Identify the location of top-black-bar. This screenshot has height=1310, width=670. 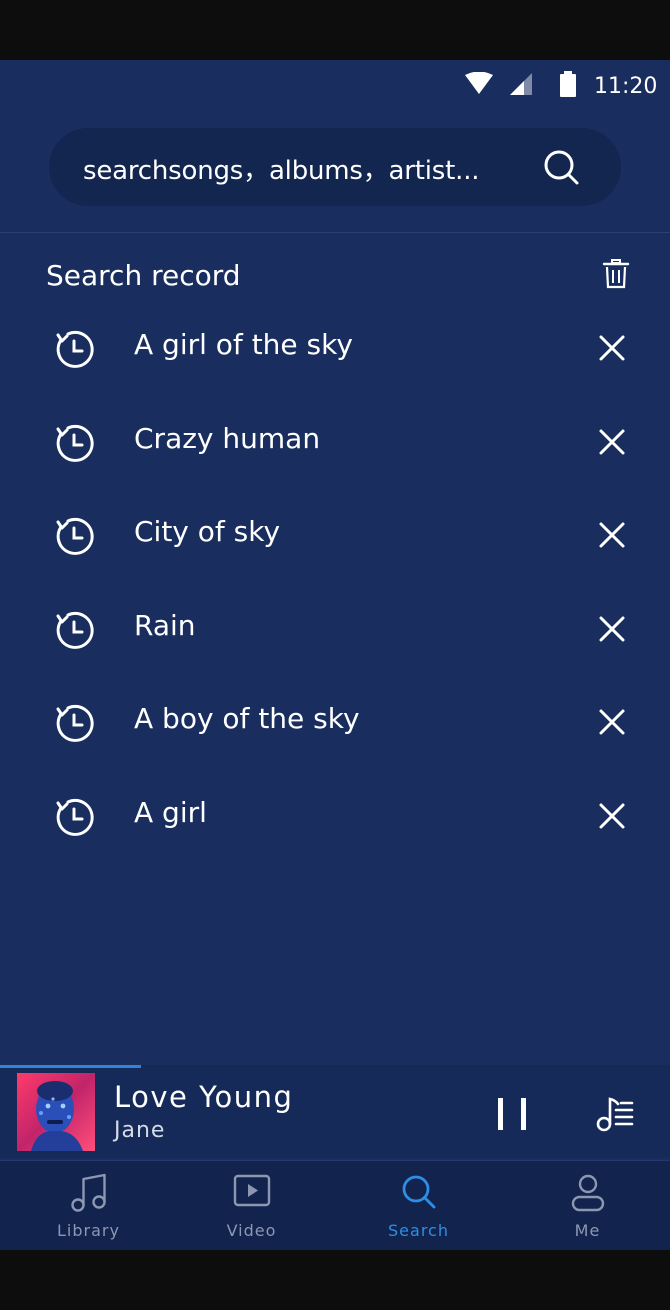
(335, 30).